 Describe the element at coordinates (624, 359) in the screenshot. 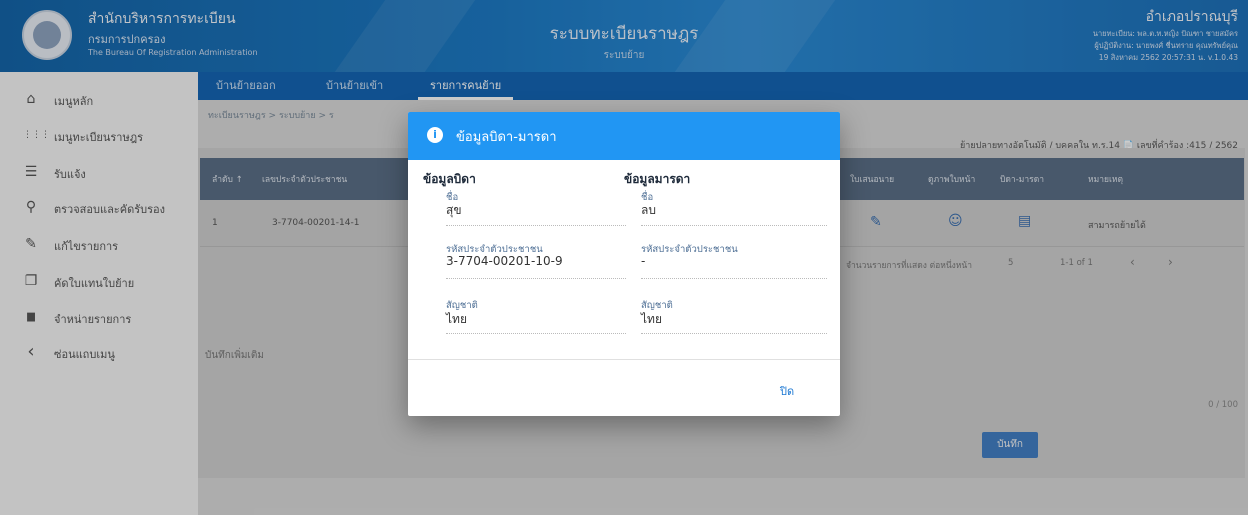

I see `dialog-footer-divider` at that location.